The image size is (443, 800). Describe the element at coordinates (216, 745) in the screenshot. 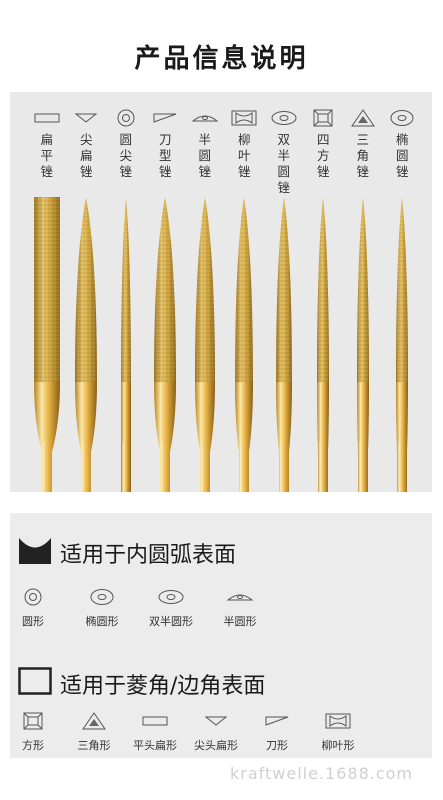

I see `usage-item-label: 尖头扁形` at that location.